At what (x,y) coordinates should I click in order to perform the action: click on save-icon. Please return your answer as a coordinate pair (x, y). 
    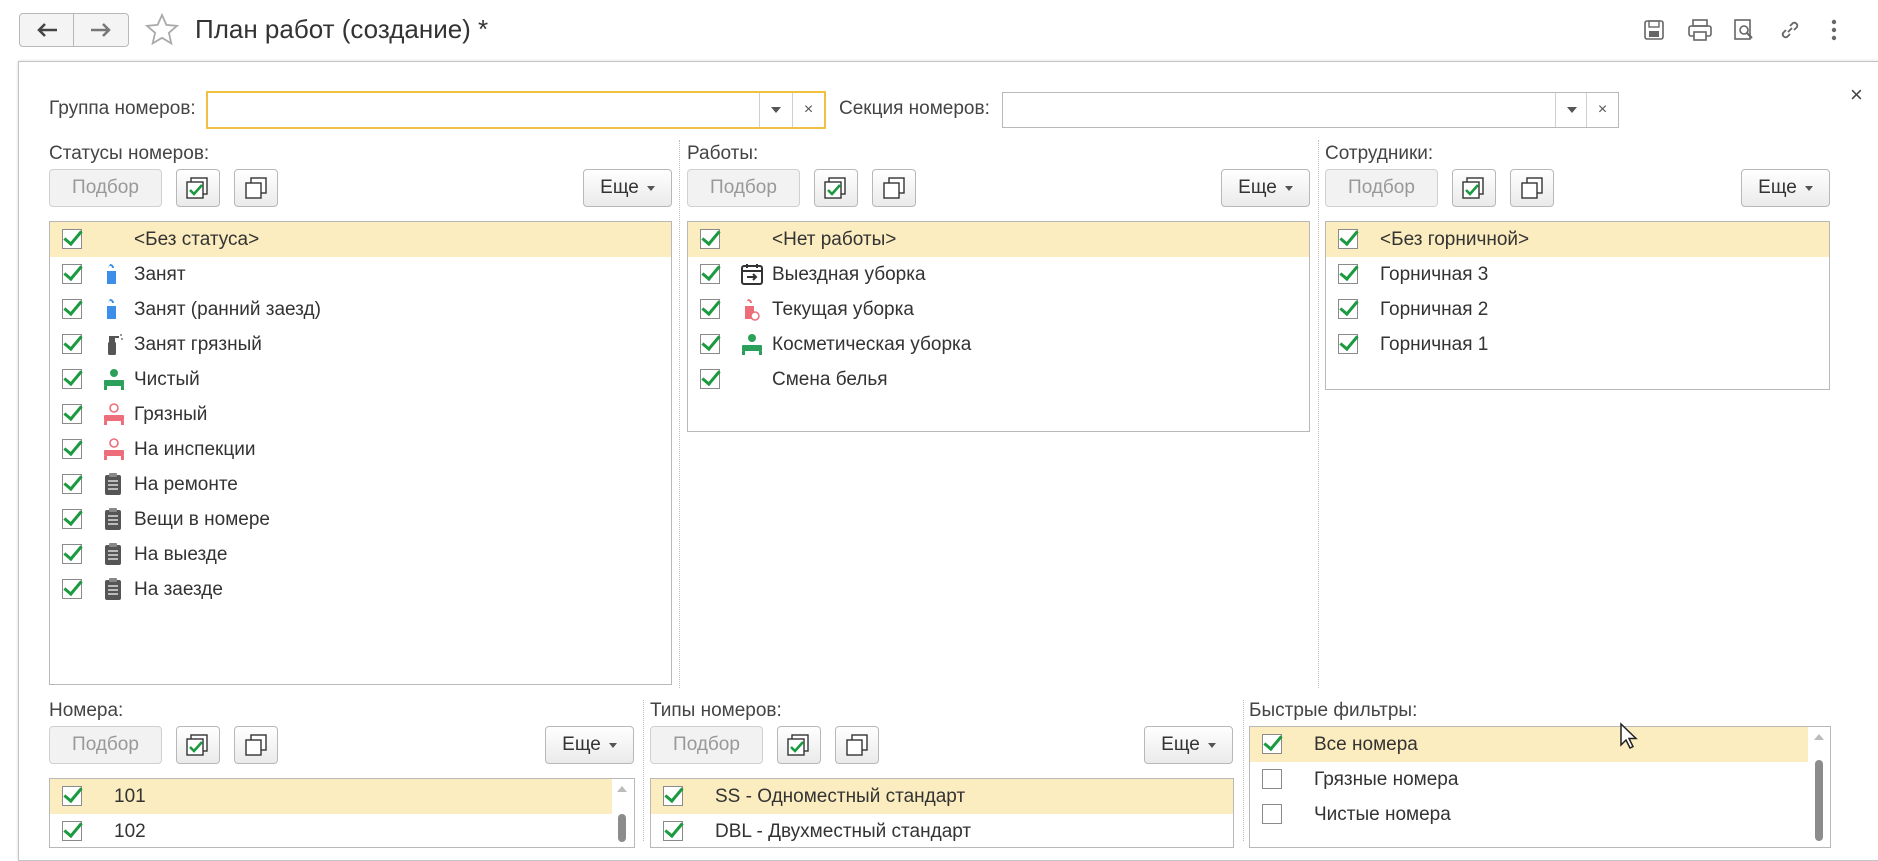
    Looking at the image, I should click on (1654, 30).